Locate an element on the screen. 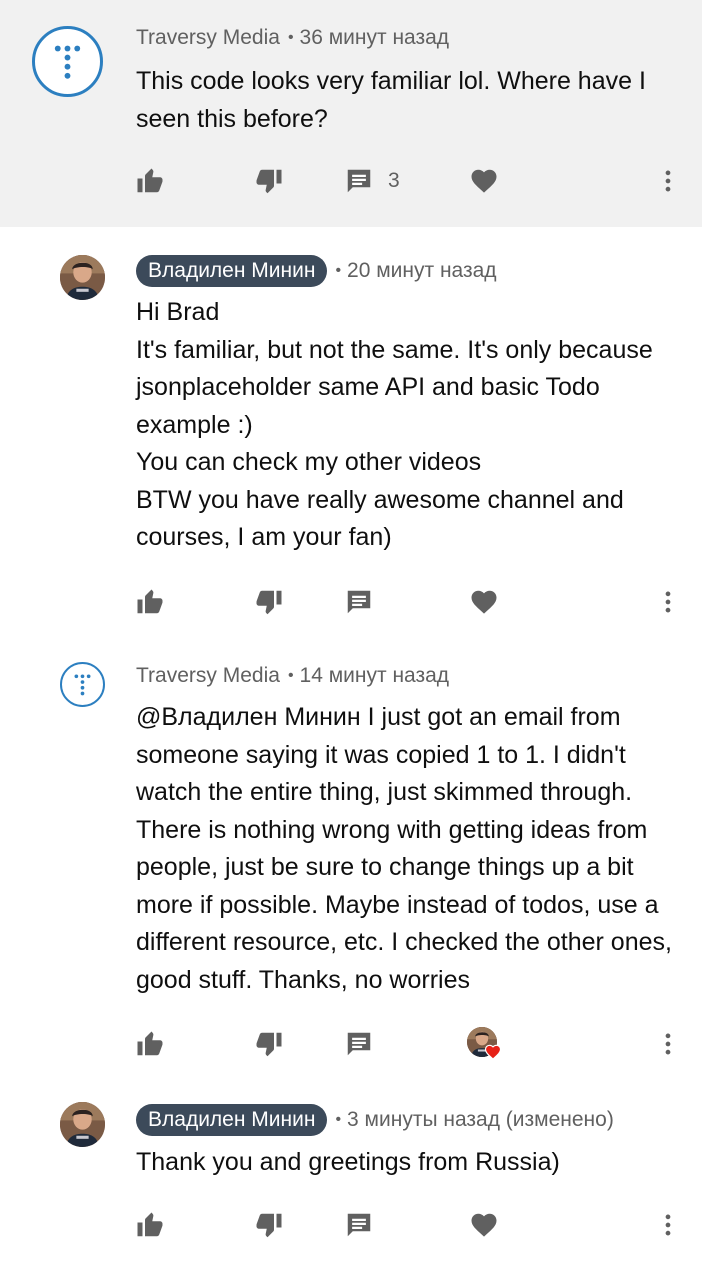  comment-meta: Владилен Минин • 20 минут назад is located at coordinates (316, 271).